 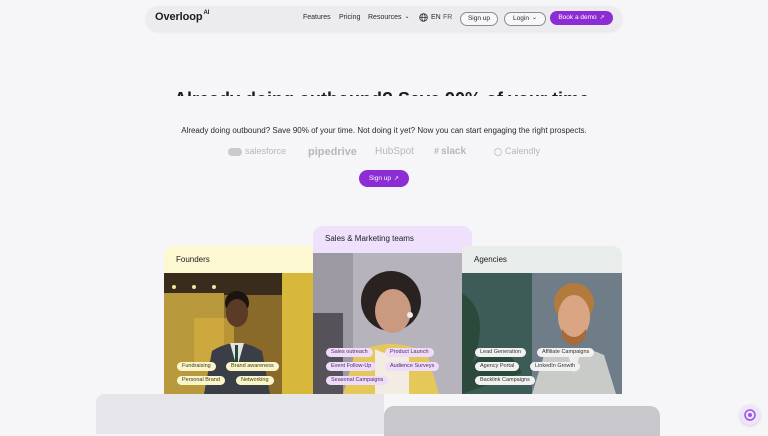 I want to click on lang-en: EN, so click(x=436, y=17).